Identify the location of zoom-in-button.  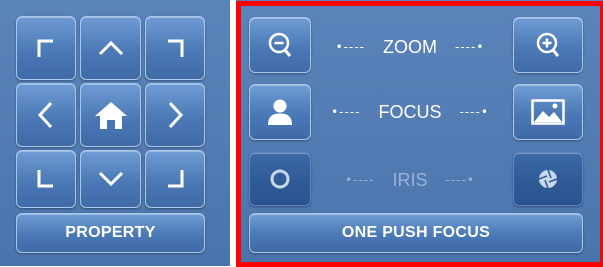
(548, 45).